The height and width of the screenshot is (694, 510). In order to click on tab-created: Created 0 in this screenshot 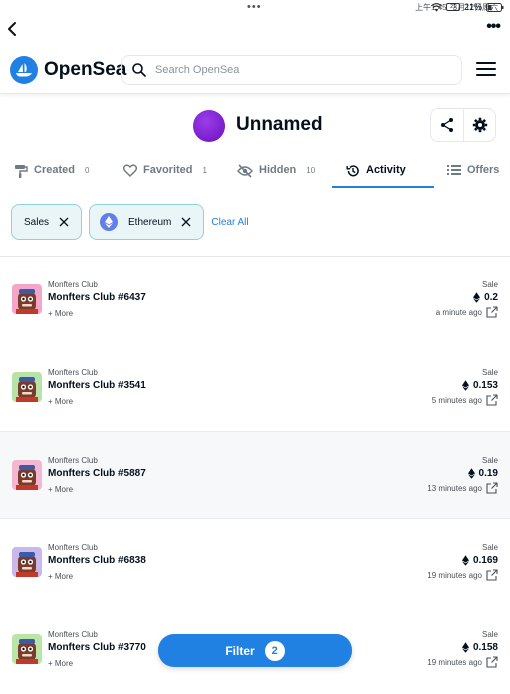, I will do `click(51, 173)`.